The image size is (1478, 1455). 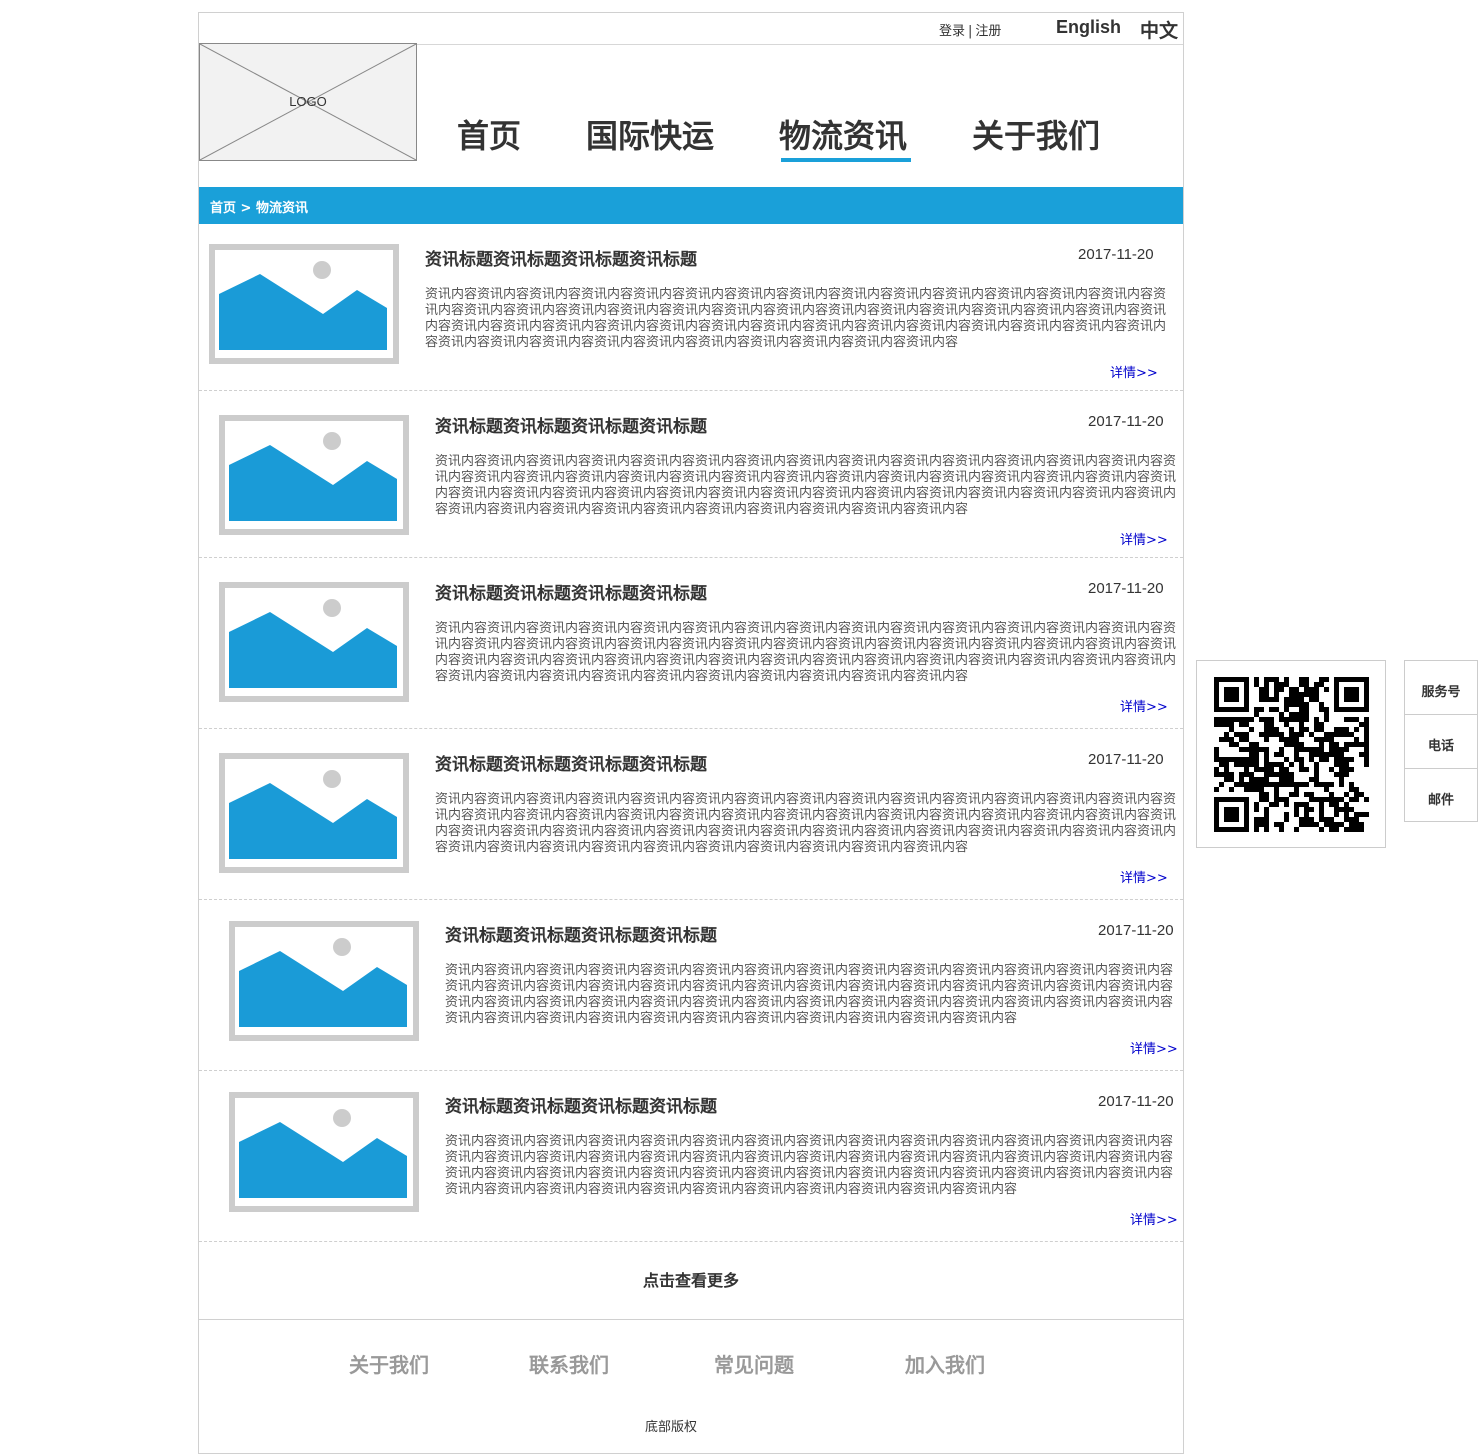 I want to click on register-link: 注册, so click(x=988, y=31).